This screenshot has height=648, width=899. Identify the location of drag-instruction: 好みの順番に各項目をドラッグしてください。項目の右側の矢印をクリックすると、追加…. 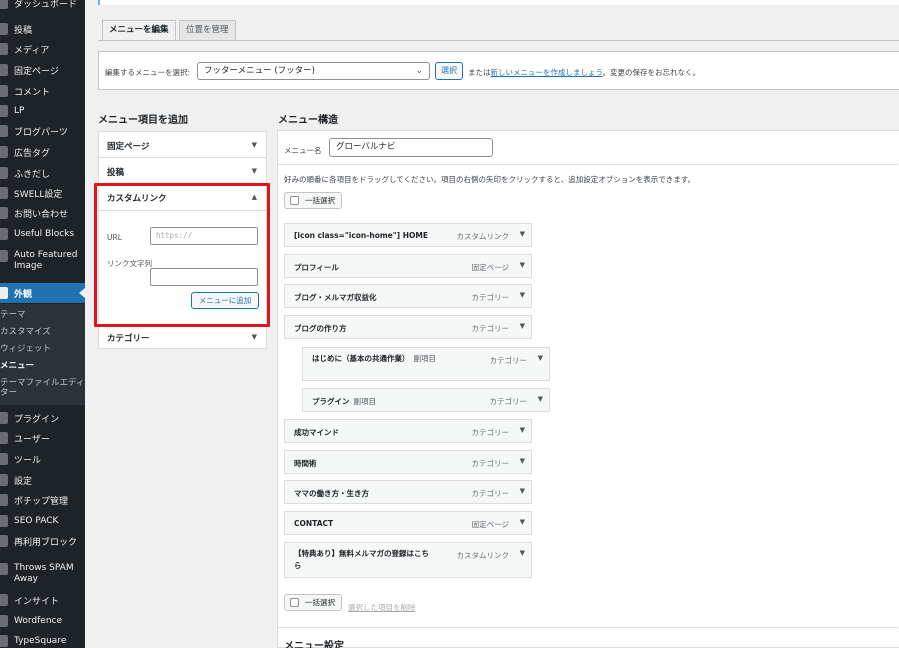
(489, 179).